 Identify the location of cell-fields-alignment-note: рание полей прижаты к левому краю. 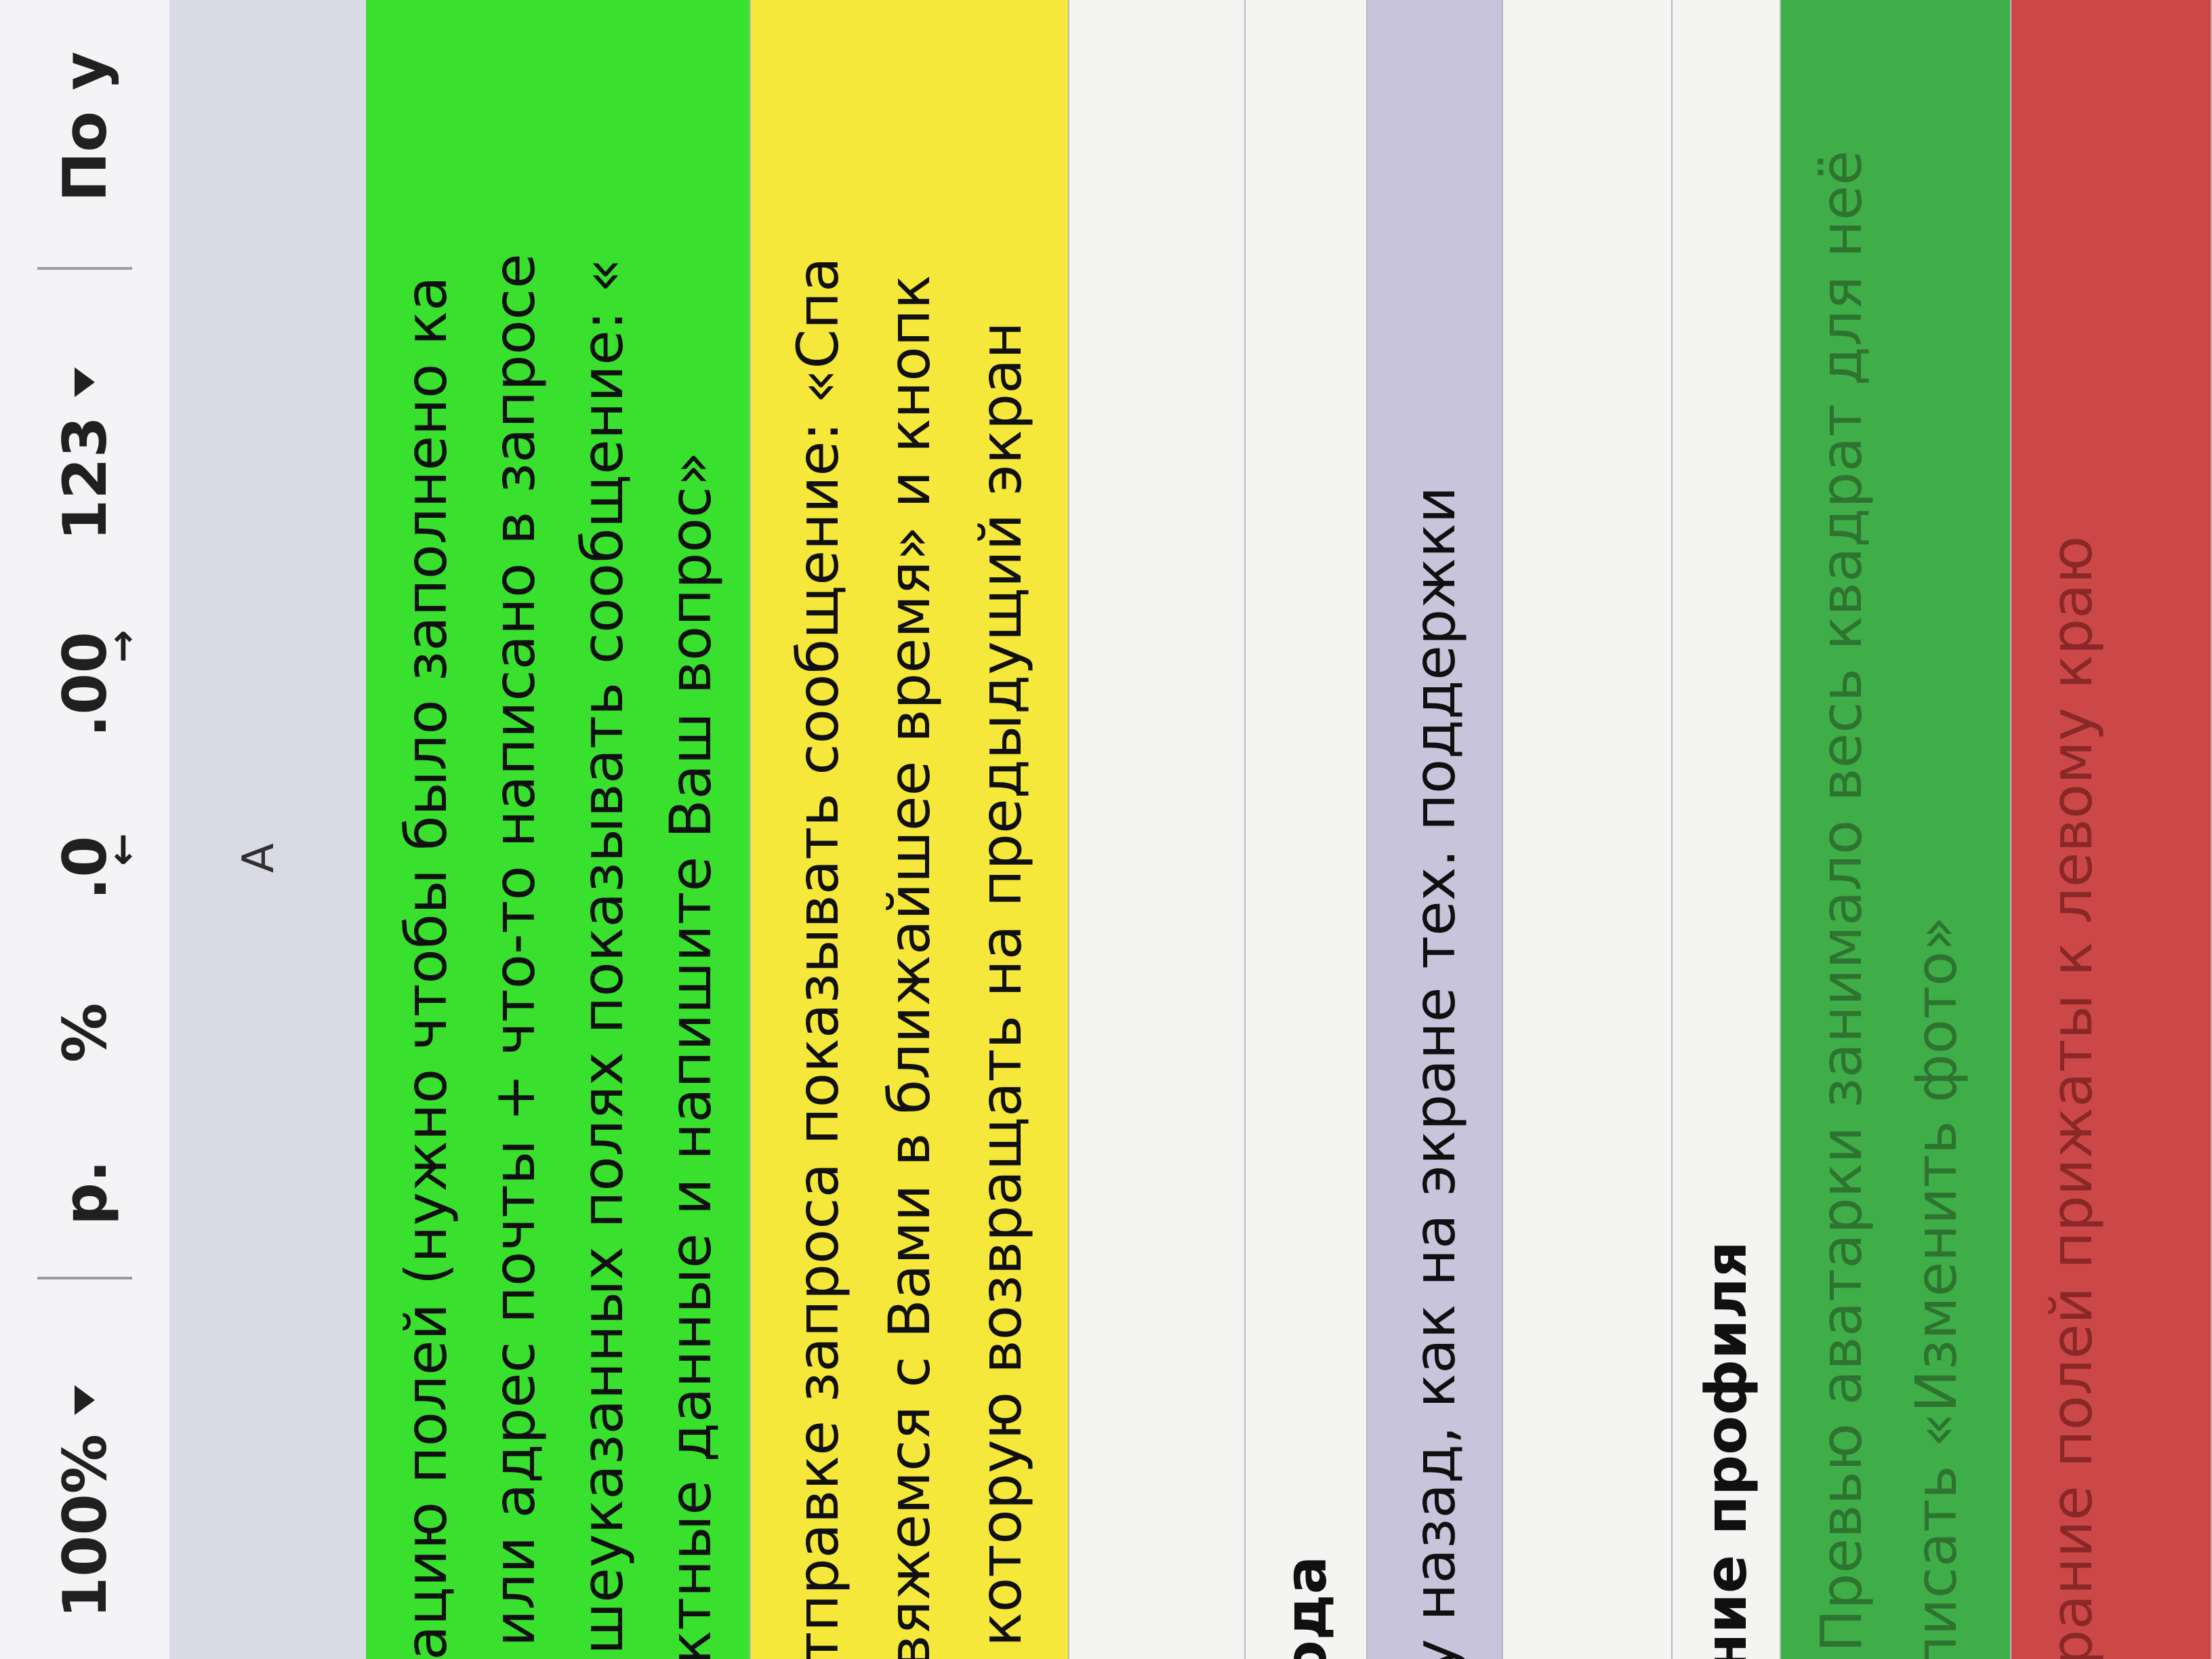
(2111, 829).